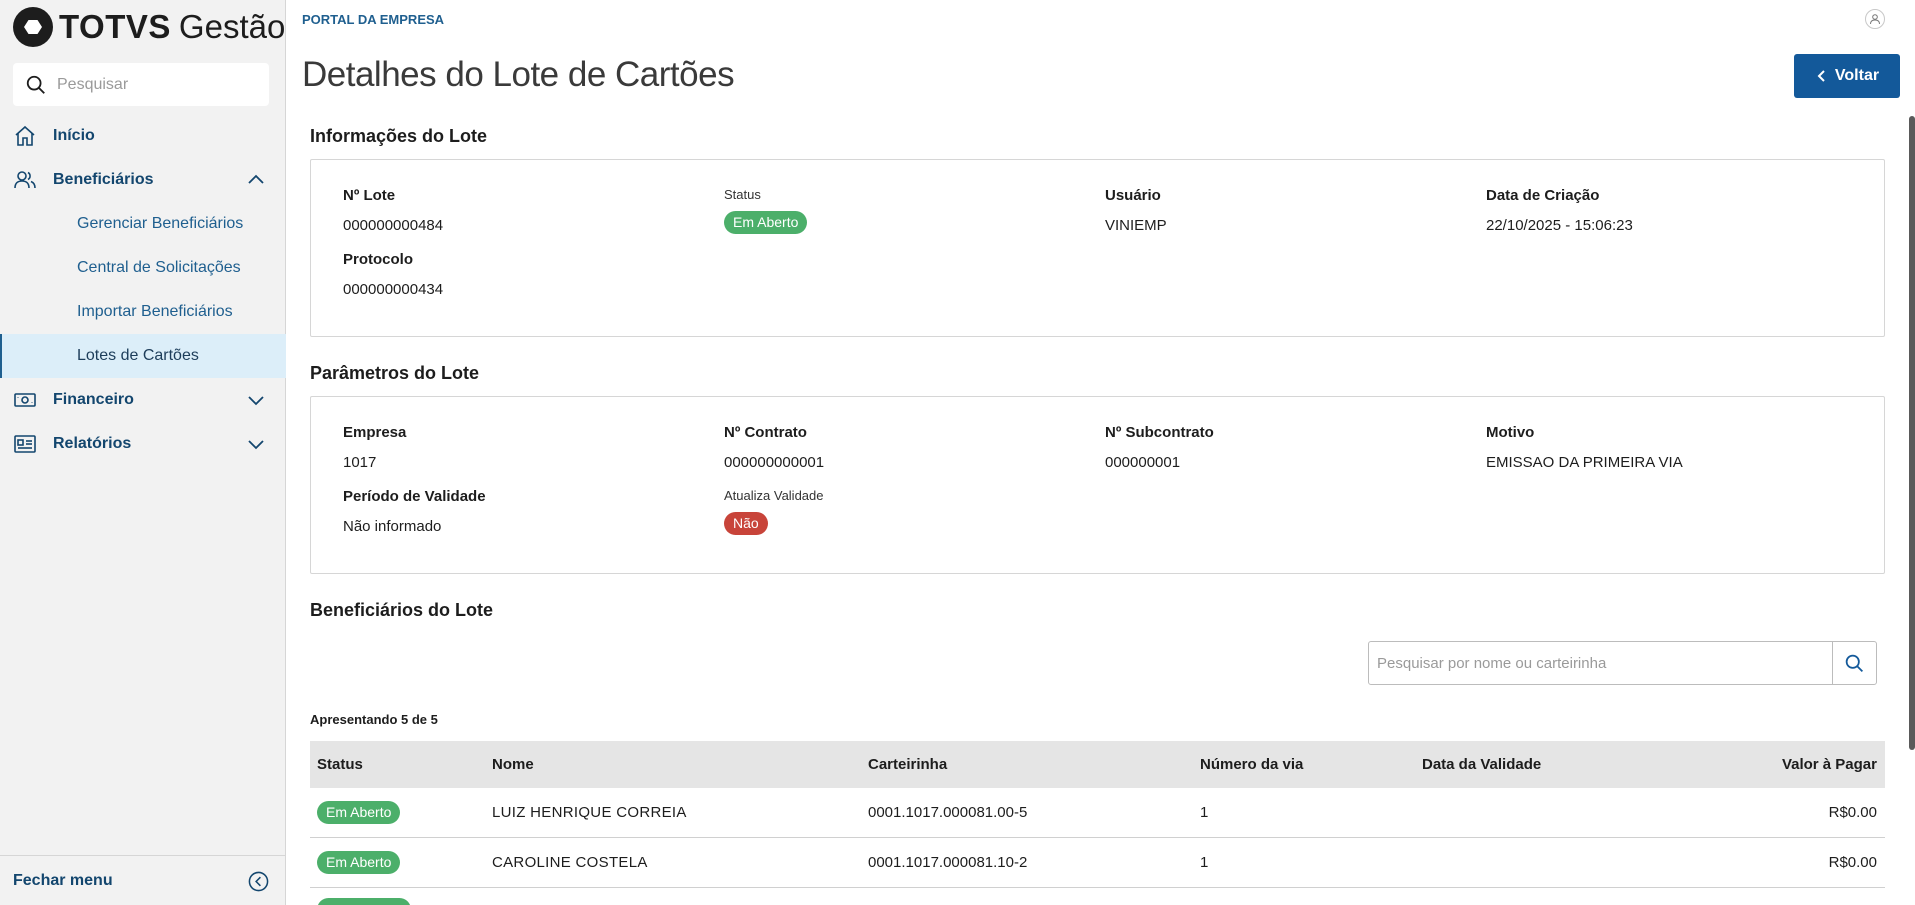  I want to click on sidebar-subitem-lotes: Lotes de Cartões, so click(143, 356).